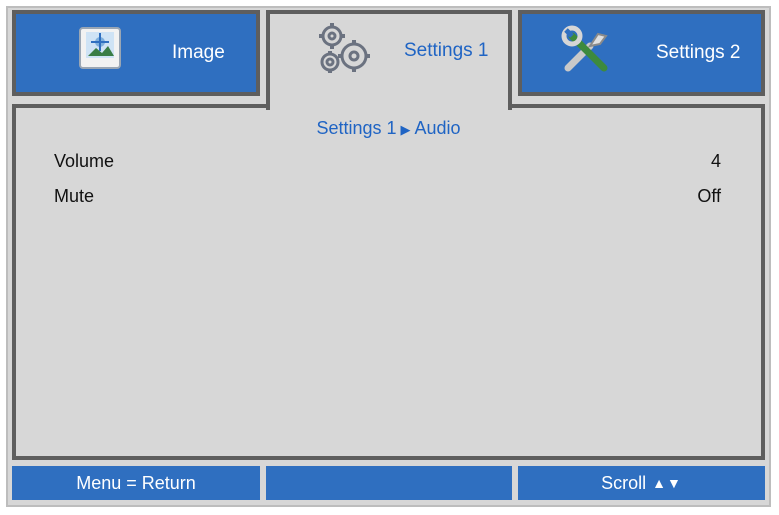 This screenshot has width=779, height=515. I want to click on footer-scroll: Scroll ▲▼, so click(641, 483).